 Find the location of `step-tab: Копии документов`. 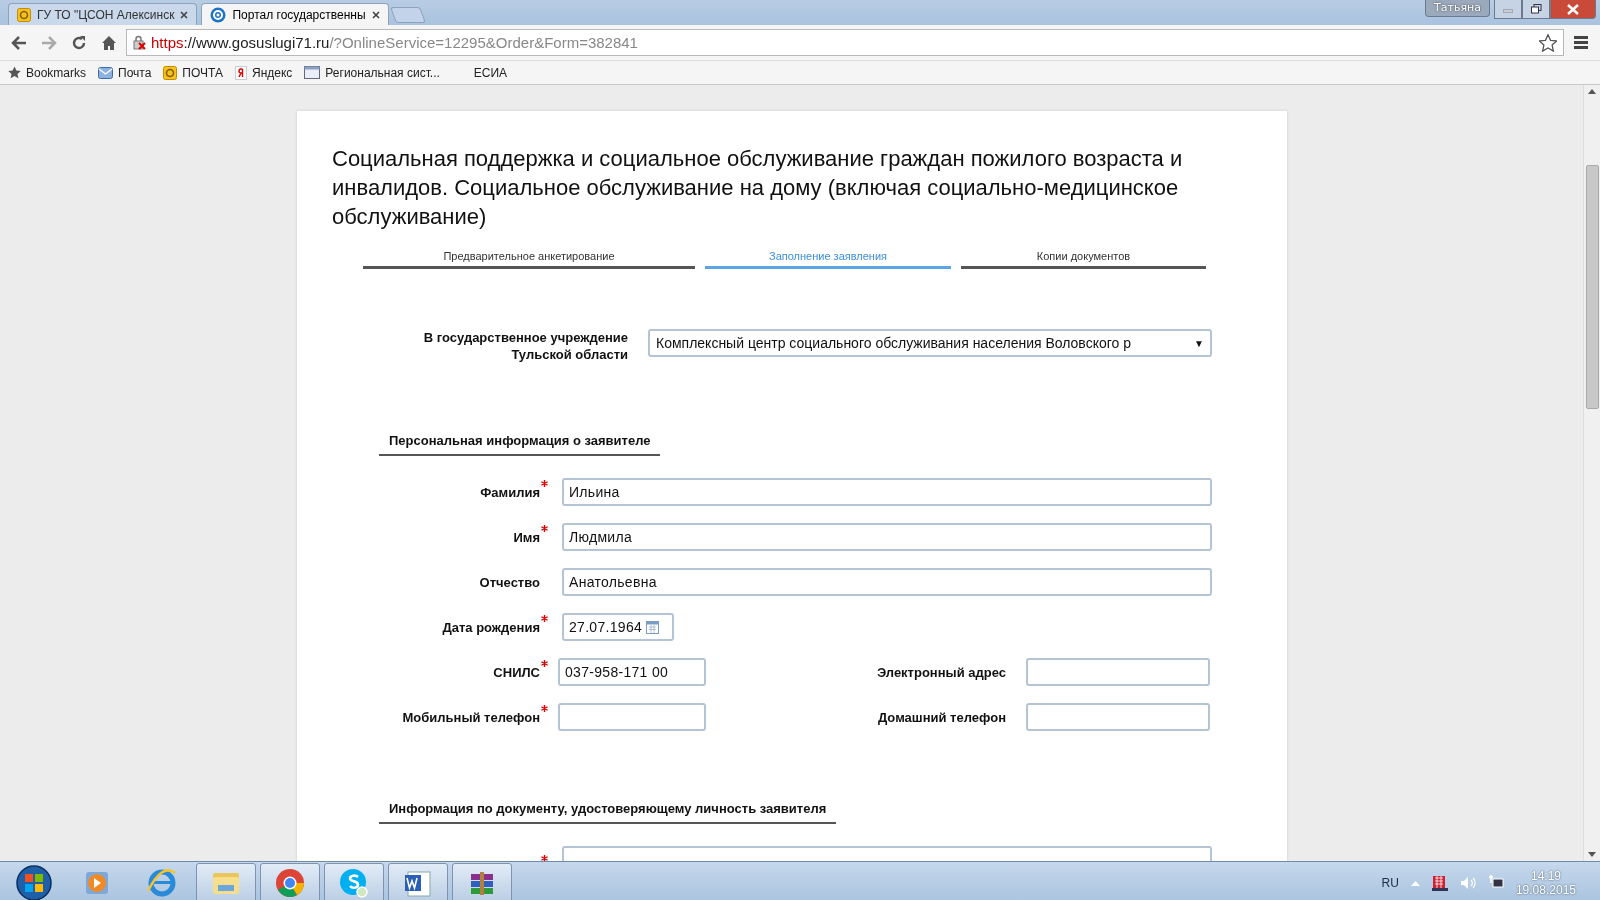

step-tab: Копии документов is located at coordinates (1083, 259).